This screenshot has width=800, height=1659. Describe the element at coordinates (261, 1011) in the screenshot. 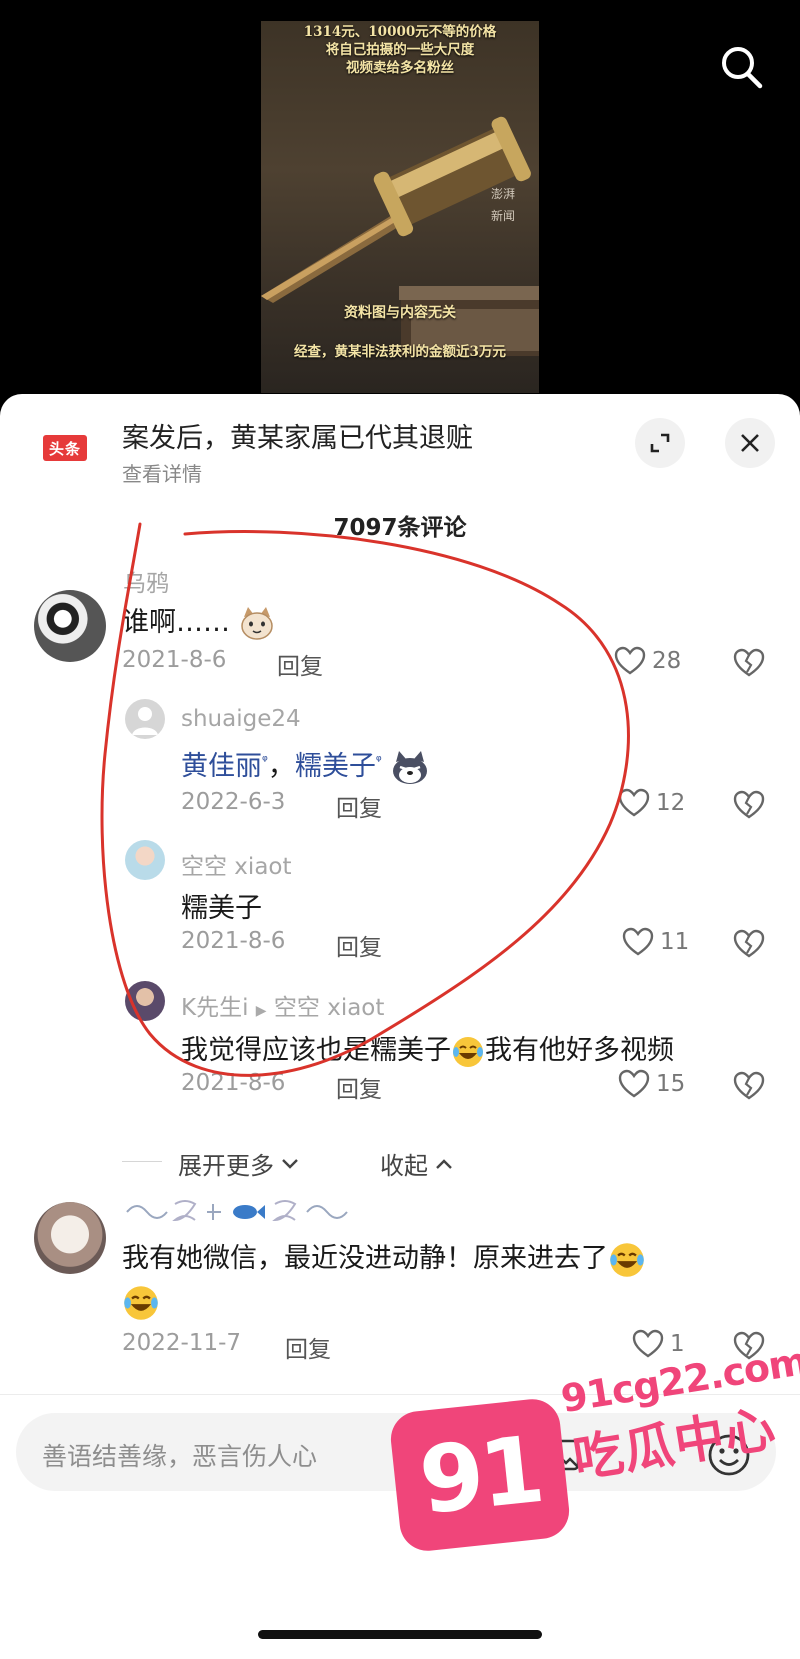

I see `reply-arrow-icon: ▶` at that location.